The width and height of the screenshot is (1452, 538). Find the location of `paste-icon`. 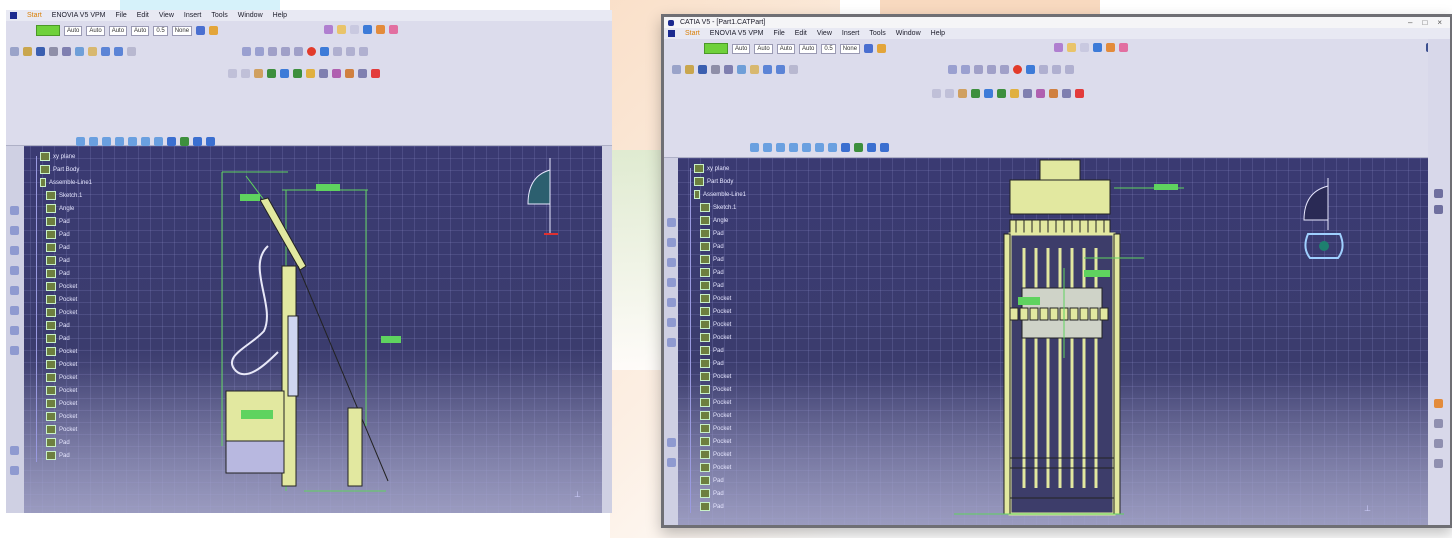

paste-icon is located at coordinates (92, 51).